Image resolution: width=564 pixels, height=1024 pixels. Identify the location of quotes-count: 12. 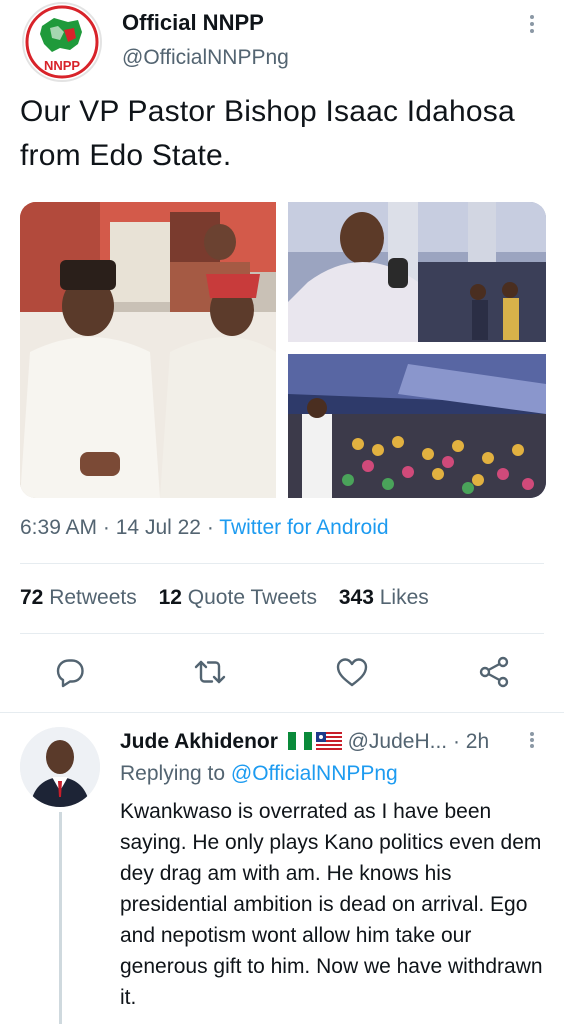
(170, 597).